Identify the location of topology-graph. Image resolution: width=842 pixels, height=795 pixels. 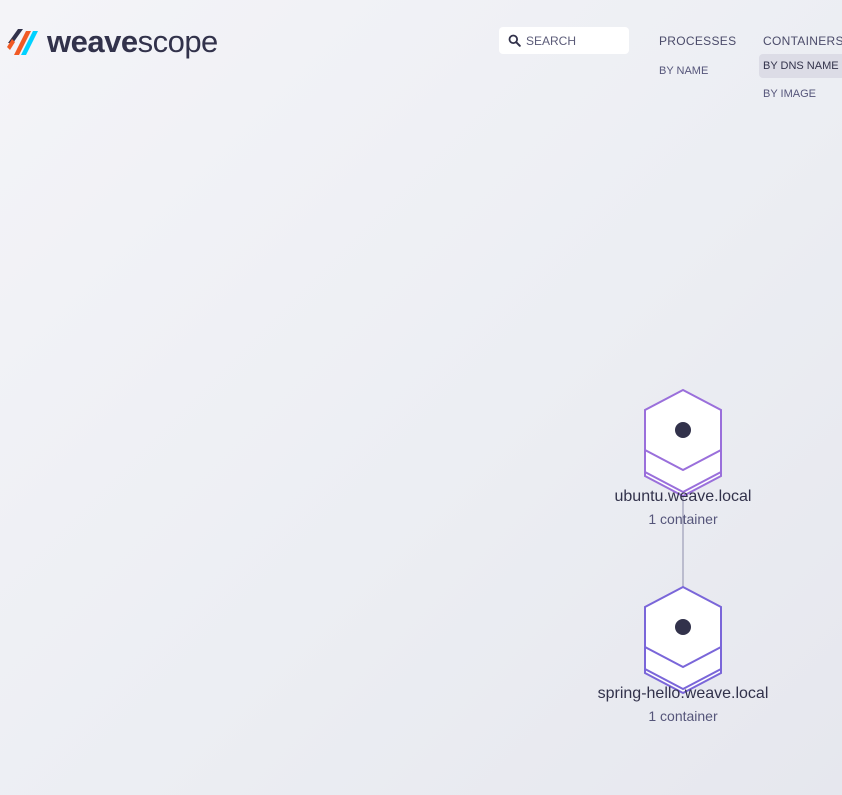
(683, 541).